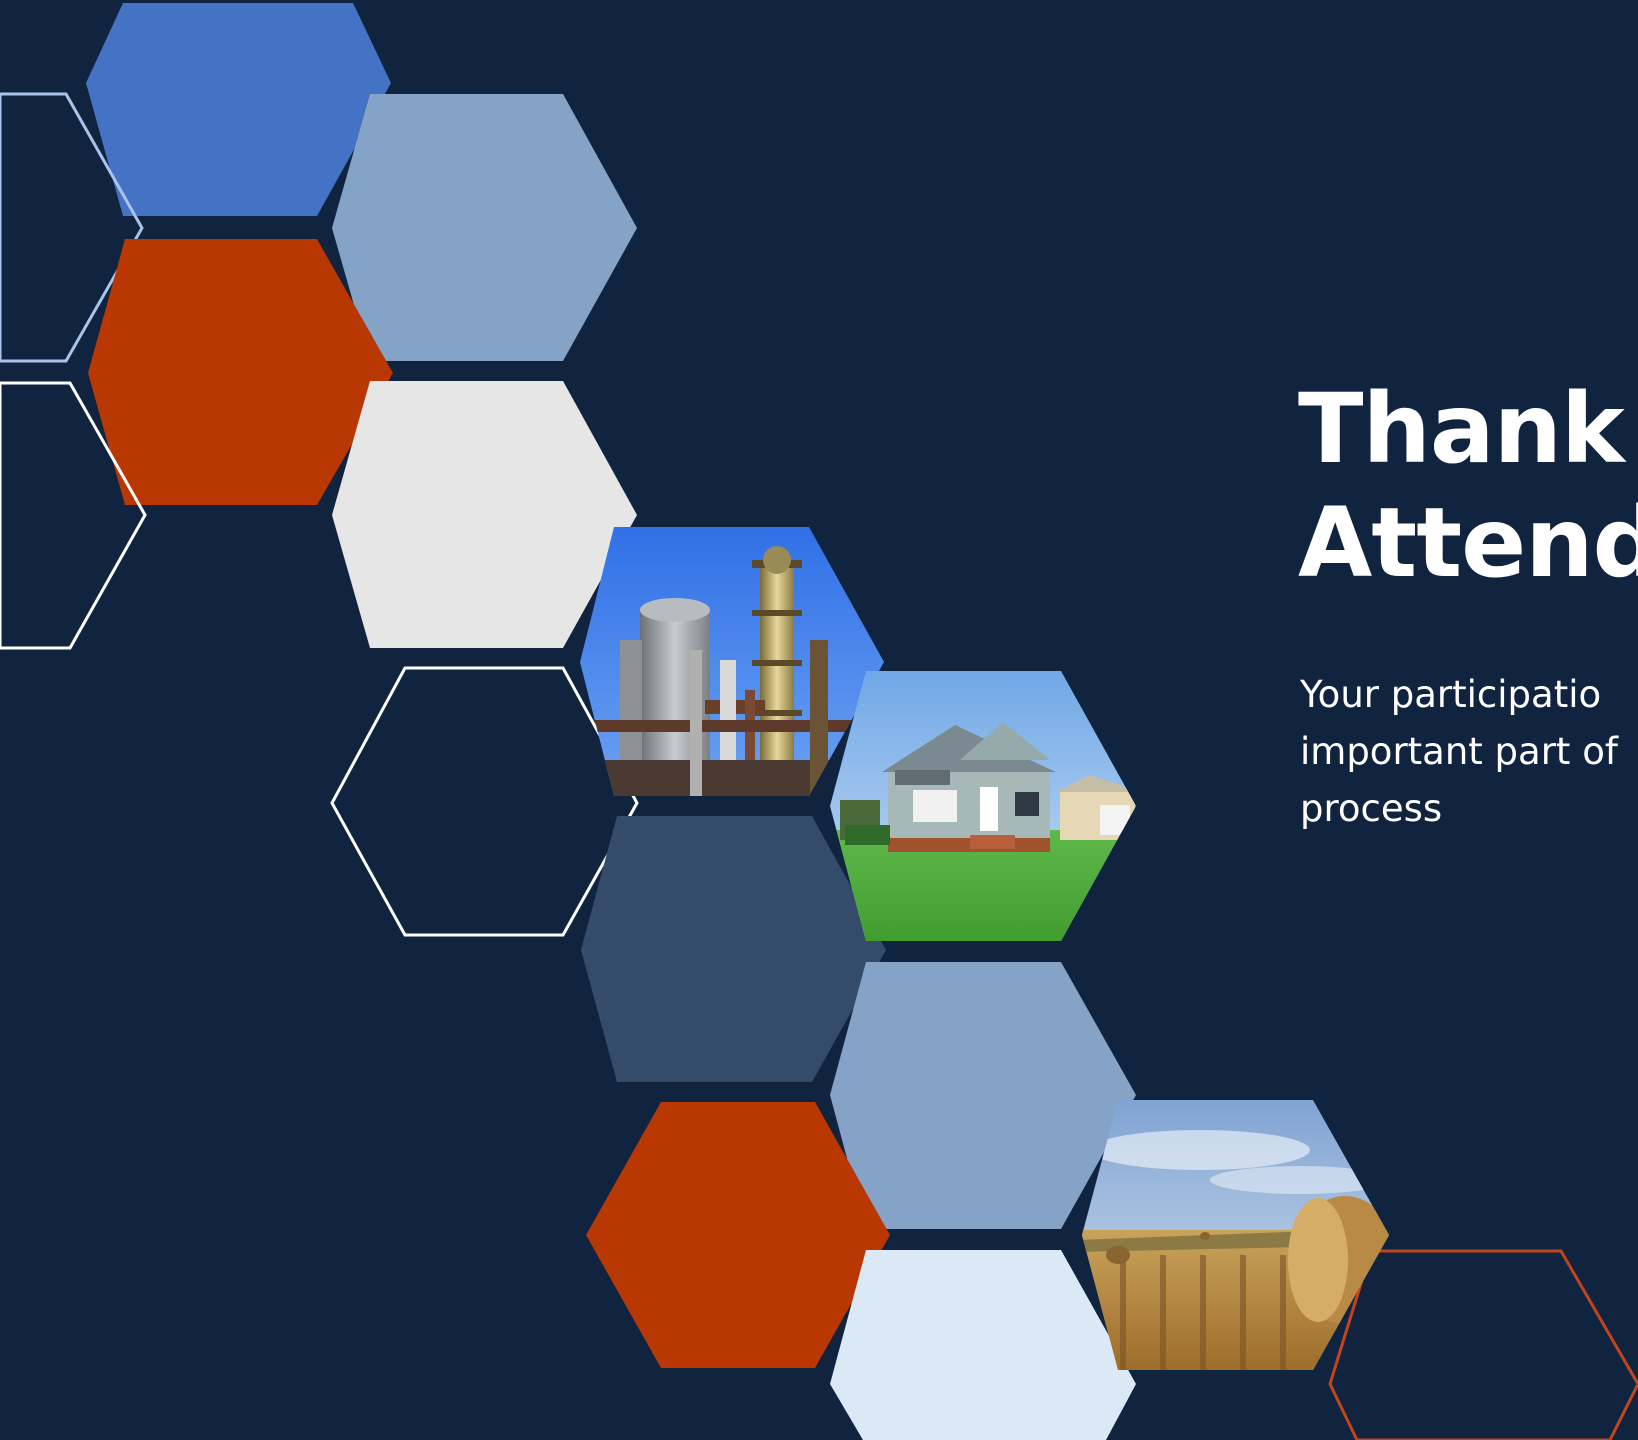 The width and height of the screenshot is (1638, 1440). Describe the element at coordinates (1459, 751) in the screenshot. I see `subtitle-line-2: important part of` at that location.